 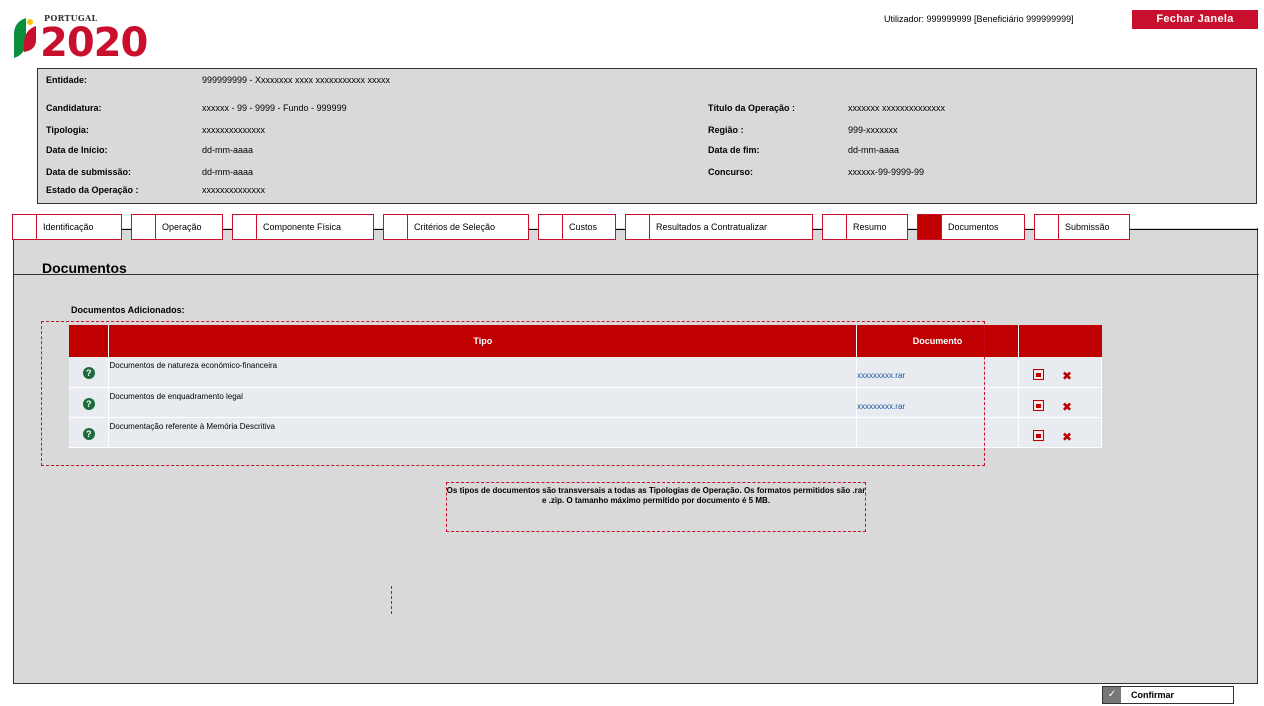 I want to click on regiao-value: 999-xxxxxxx, so click(x=873, y=130).